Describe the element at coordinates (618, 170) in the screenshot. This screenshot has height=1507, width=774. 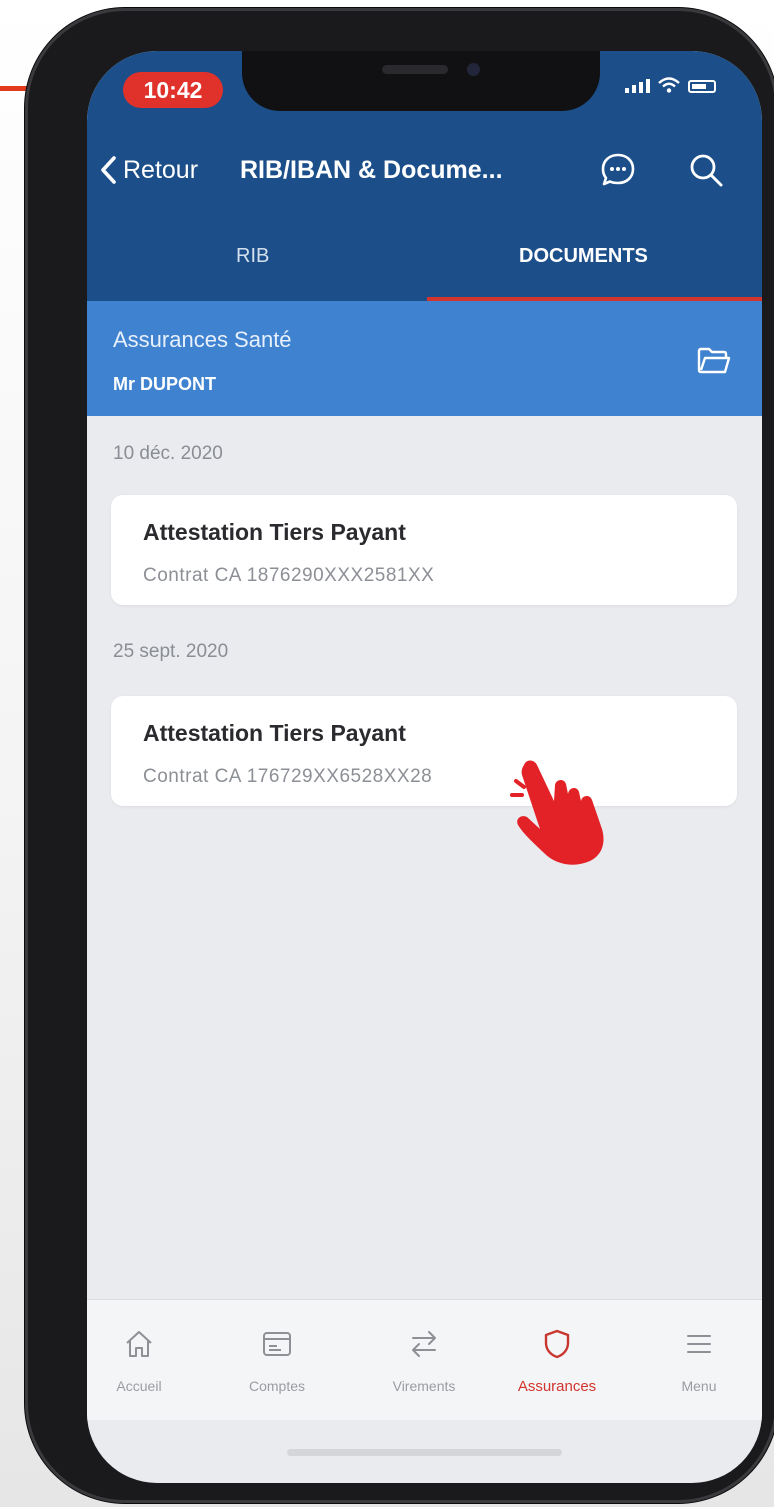
I see `chat-icon` at that location.